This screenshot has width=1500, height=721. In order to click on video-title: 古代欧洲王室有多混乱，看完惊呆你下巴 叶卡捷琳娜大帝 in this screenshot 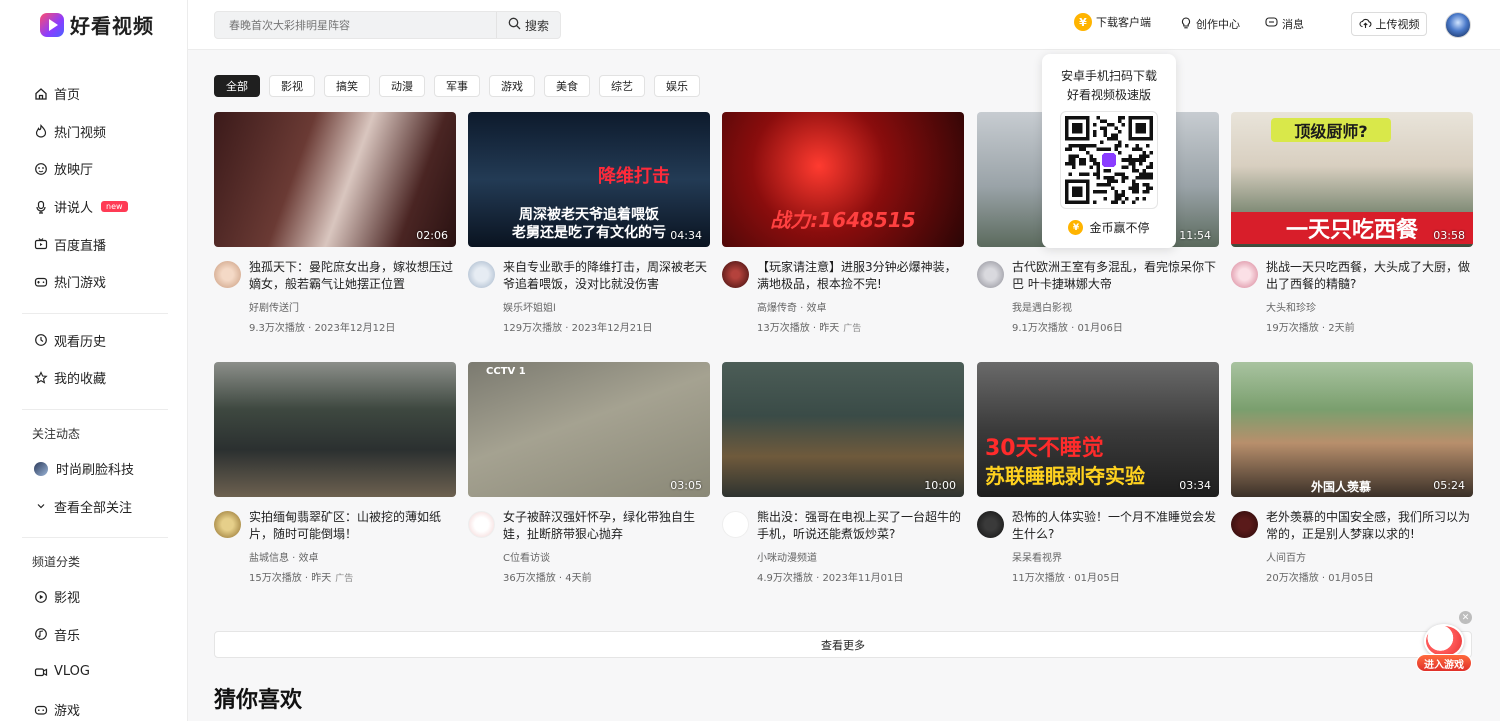, I will do `click(1115, 276)`.